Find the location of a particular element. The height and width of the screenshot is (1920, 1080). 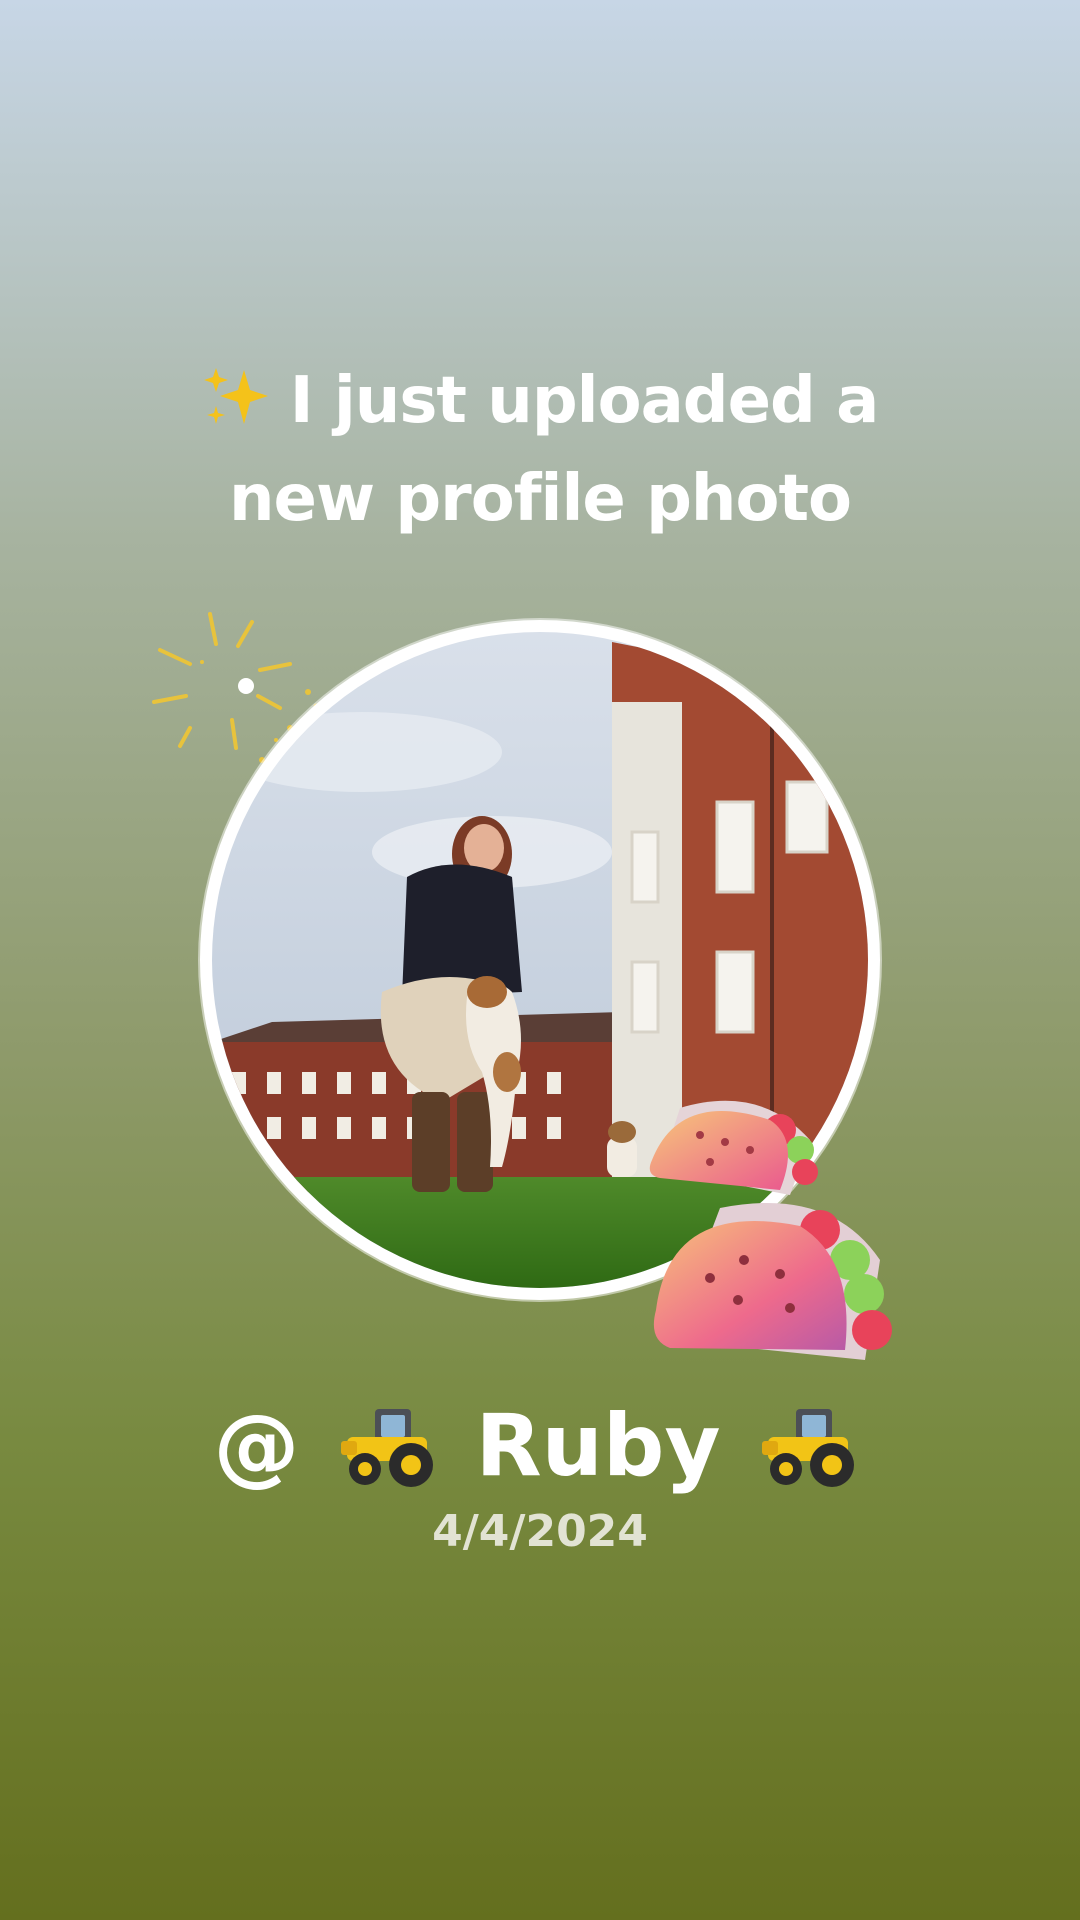

date: 4/4/2024 is located at coordinates (540, 1531).